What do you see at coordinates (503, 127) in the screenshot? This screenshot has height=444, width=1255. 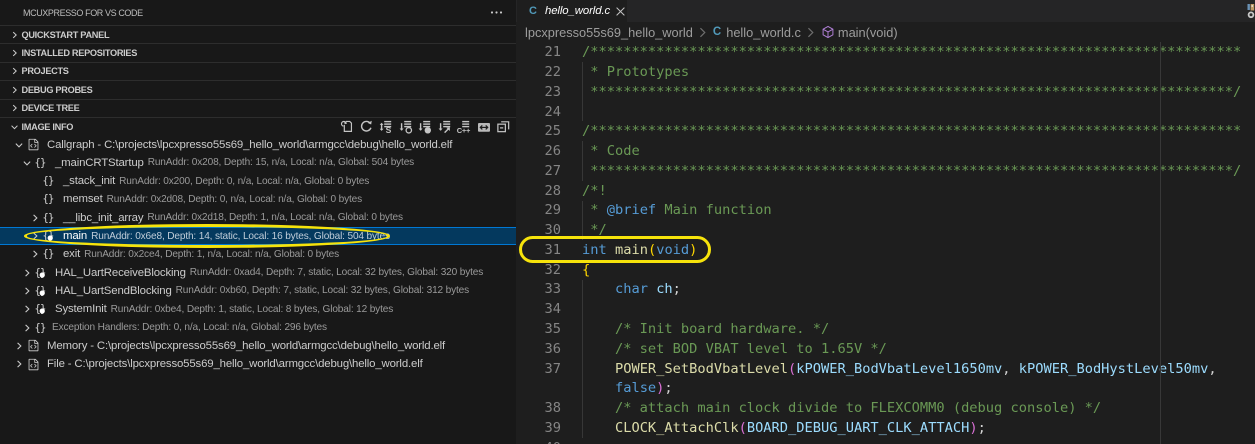 I see `collapse-all-icon` at bounding box center [503, 127].